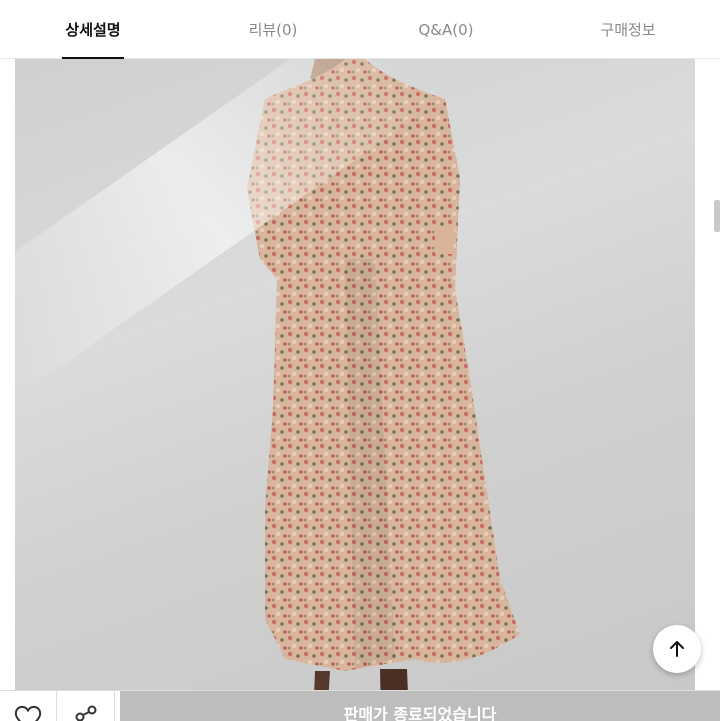 The height and width of the screenshot is (721, 720). What do you see at coordinates (420, 706) in the screenshot?
I see `sold-out-banner: 판매가 종료되었습니다` at bounding box center [420, 706].